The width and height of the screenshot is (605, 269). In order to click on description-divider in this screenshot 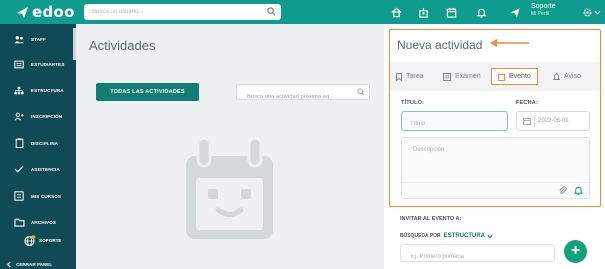, I will do `click(495, 182)`.